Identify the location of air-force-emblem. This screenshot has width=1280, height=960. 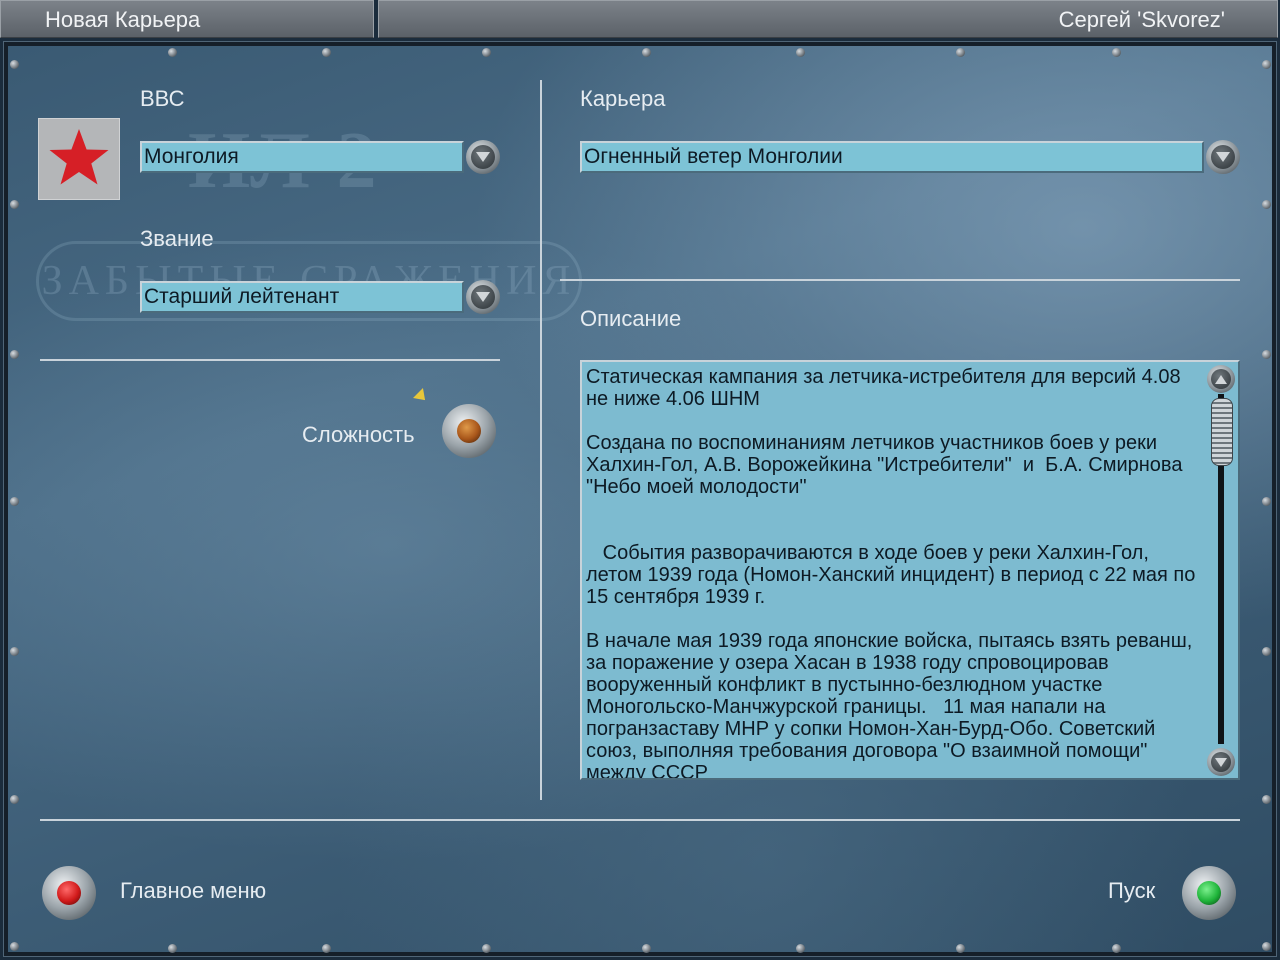
(79, 159).